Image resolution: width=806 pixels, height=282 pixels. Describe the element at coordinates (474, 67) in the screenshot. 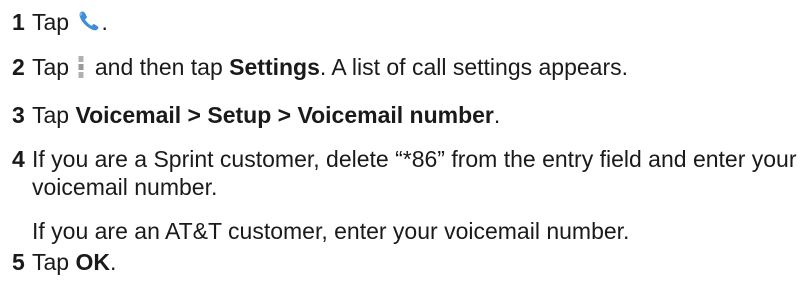

I see `step-text-end: . A list of call settings appears.` at that location.